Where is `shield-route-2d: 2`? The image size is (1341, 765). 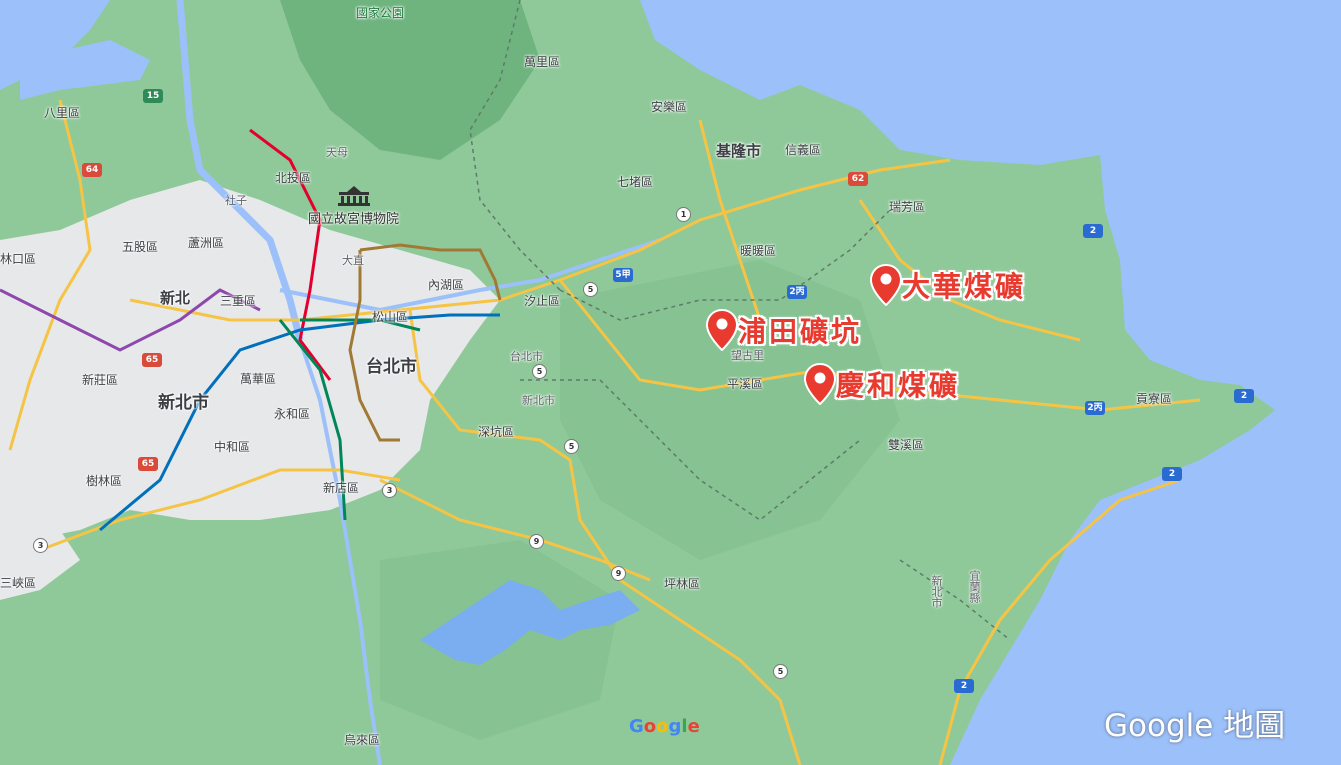 shield-route-2d: 2 is located at coordinates (964, 686).